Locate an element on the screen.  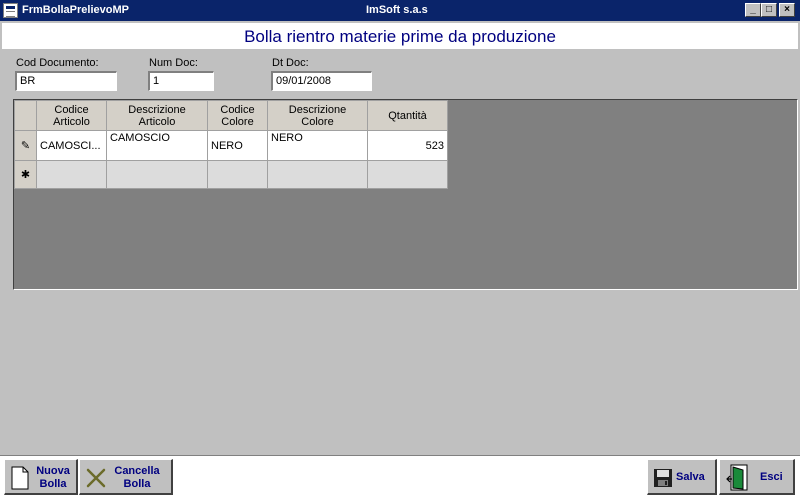
row-selector: ✎ is located at coordinates (25, 145).